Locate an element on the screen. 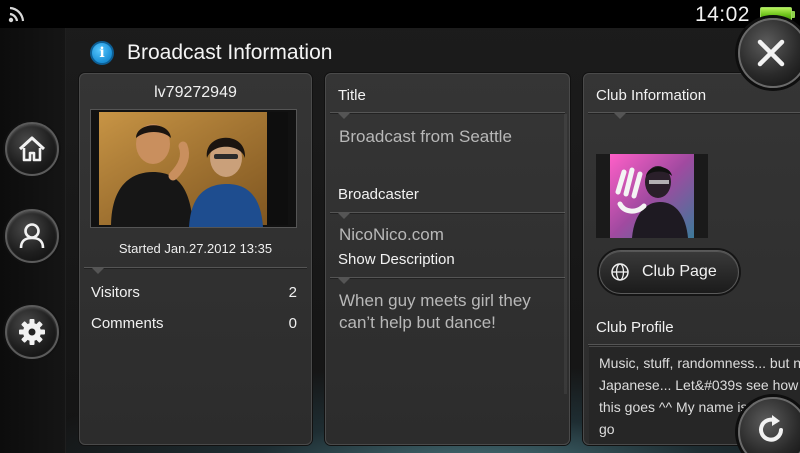 The image size is (800, 453). club-avatar is located at coordinates (652, 196).